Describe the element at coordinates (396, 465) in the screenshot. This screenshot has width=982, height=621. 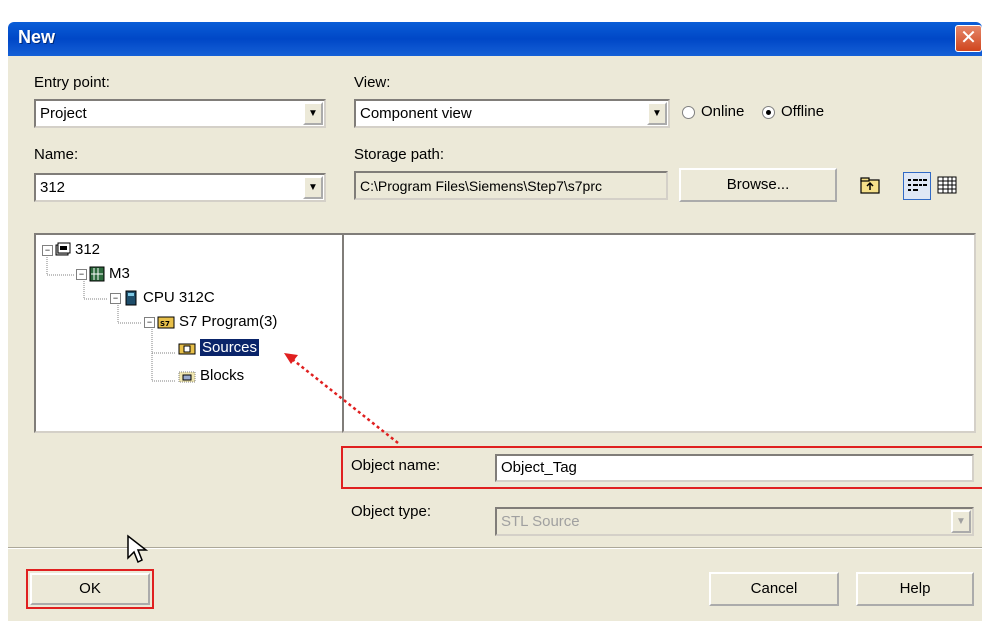
I see `object-name-label: Object name:` at that location.